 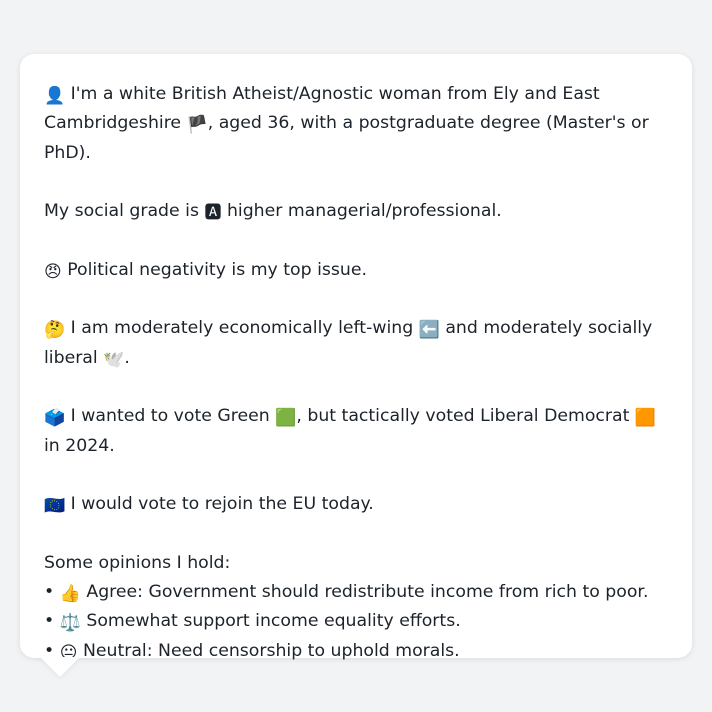 I want to click on ideology-text-1: I am moderately economically left-wing, so click(x=244, y=328).